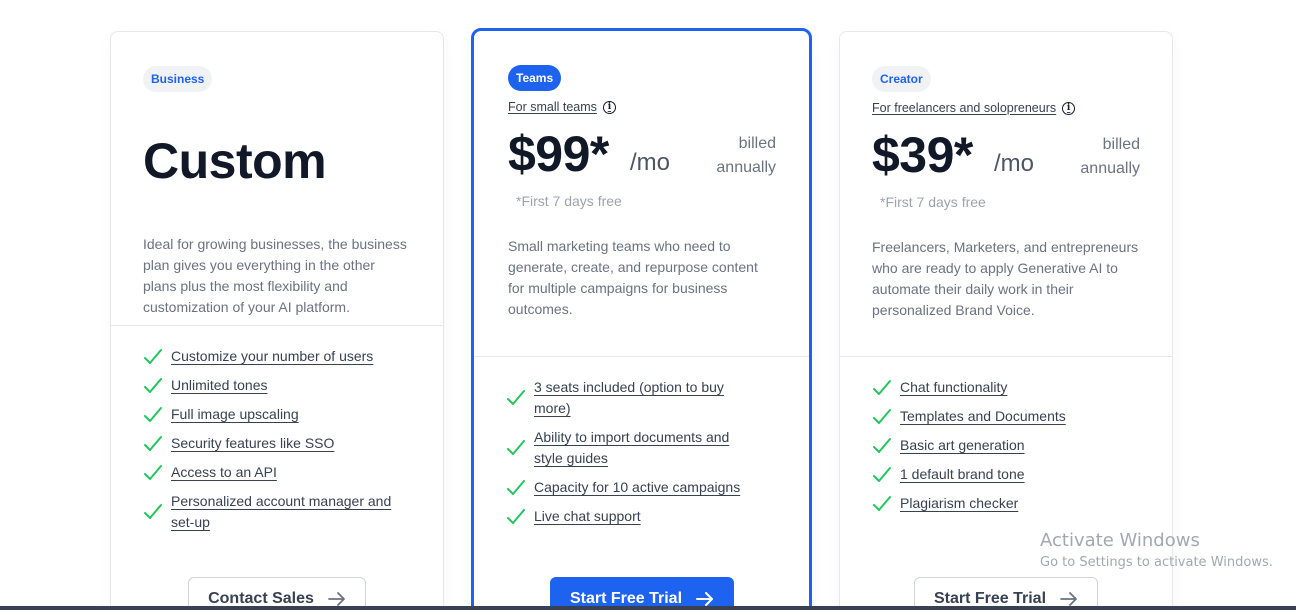 The width and height of the screenshot is (1296, 610). Describe the element at coordinates (178, 79) in the screenshot. I see `plan-badge-business: Business` at that location.